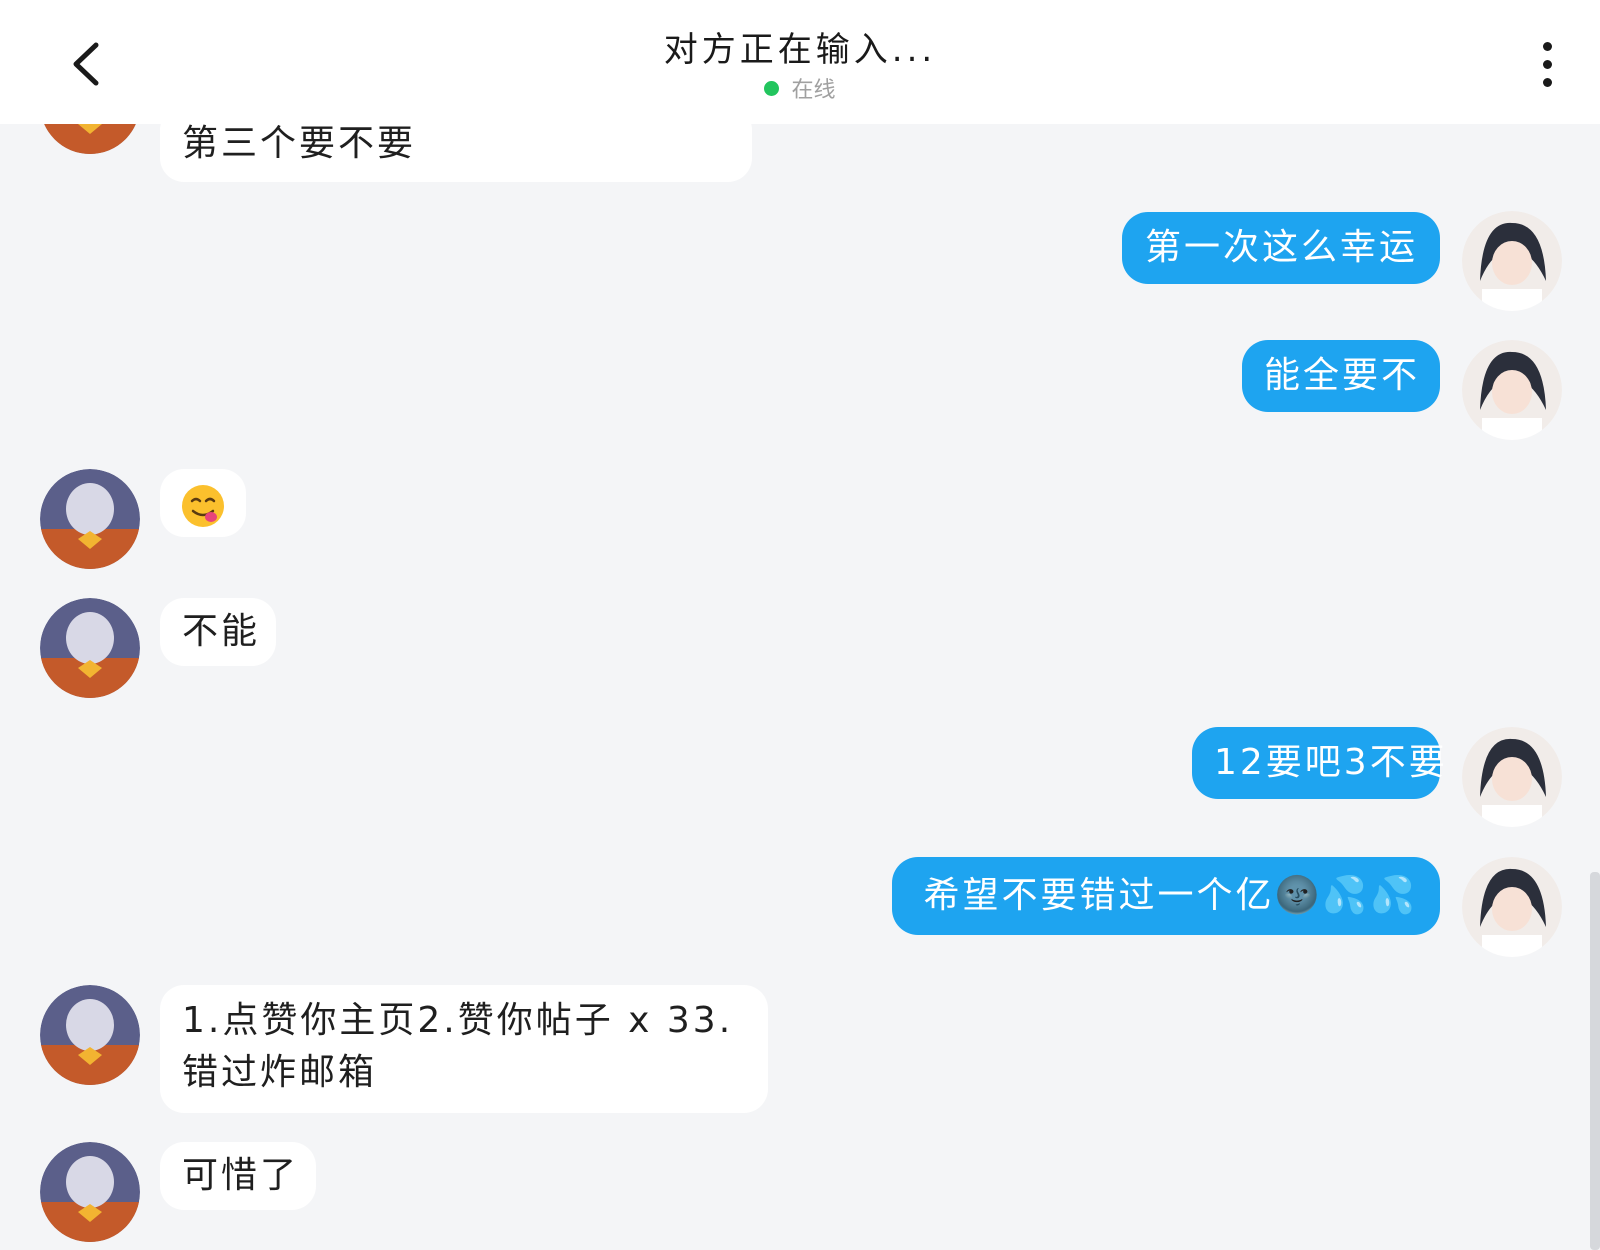 This screenshot has width=1600, height=1250. I want to click on more-vertical-icon, so click(1547, 46).